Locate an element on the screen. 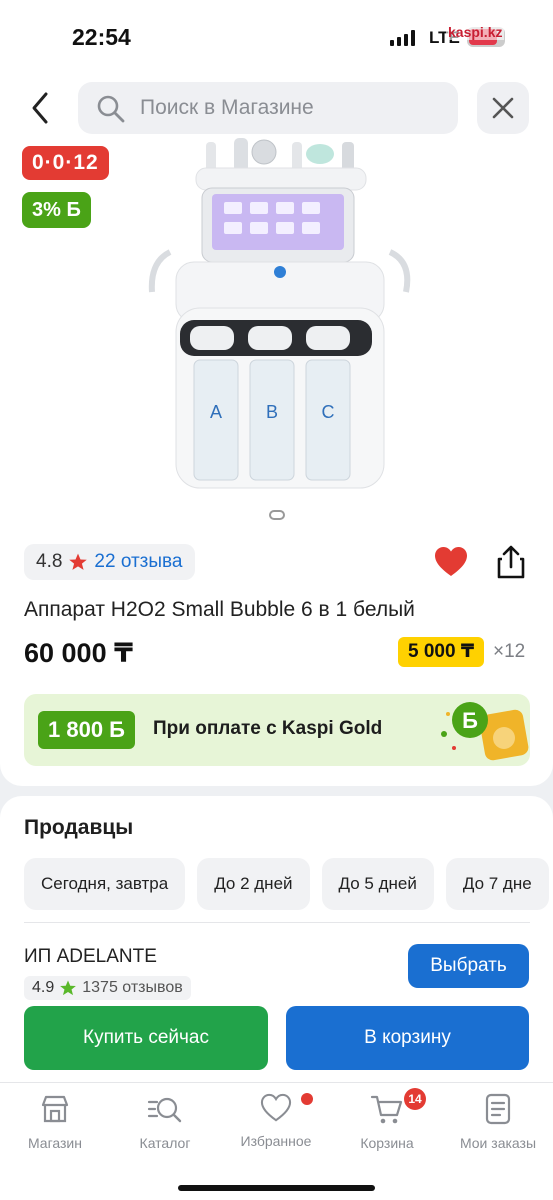 The image size is (553, 1200). tab-cart: 14 Корзина is located at coordinates (387, 1125).